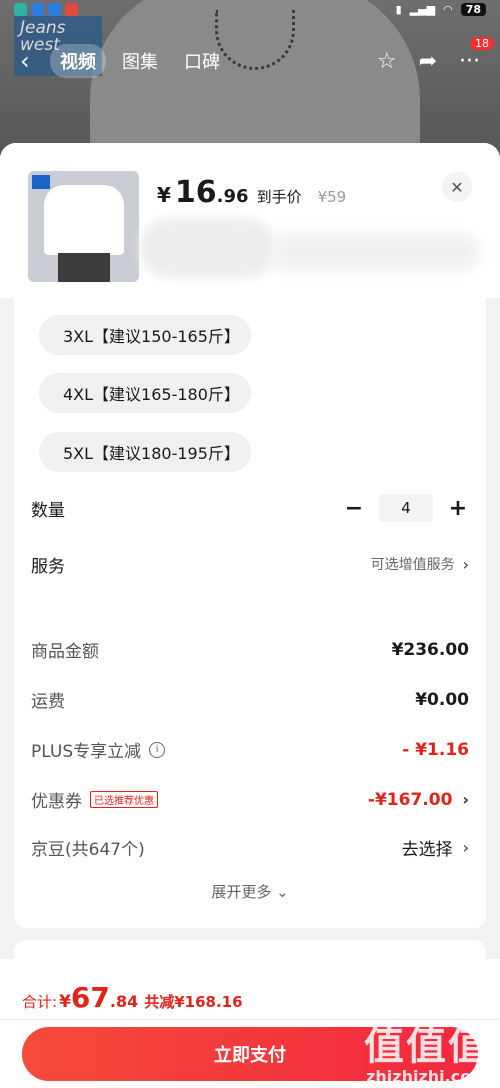  Describe the element at coordinates (332, 197) in the screenshot. I see `original-price: ¥59` at that location.